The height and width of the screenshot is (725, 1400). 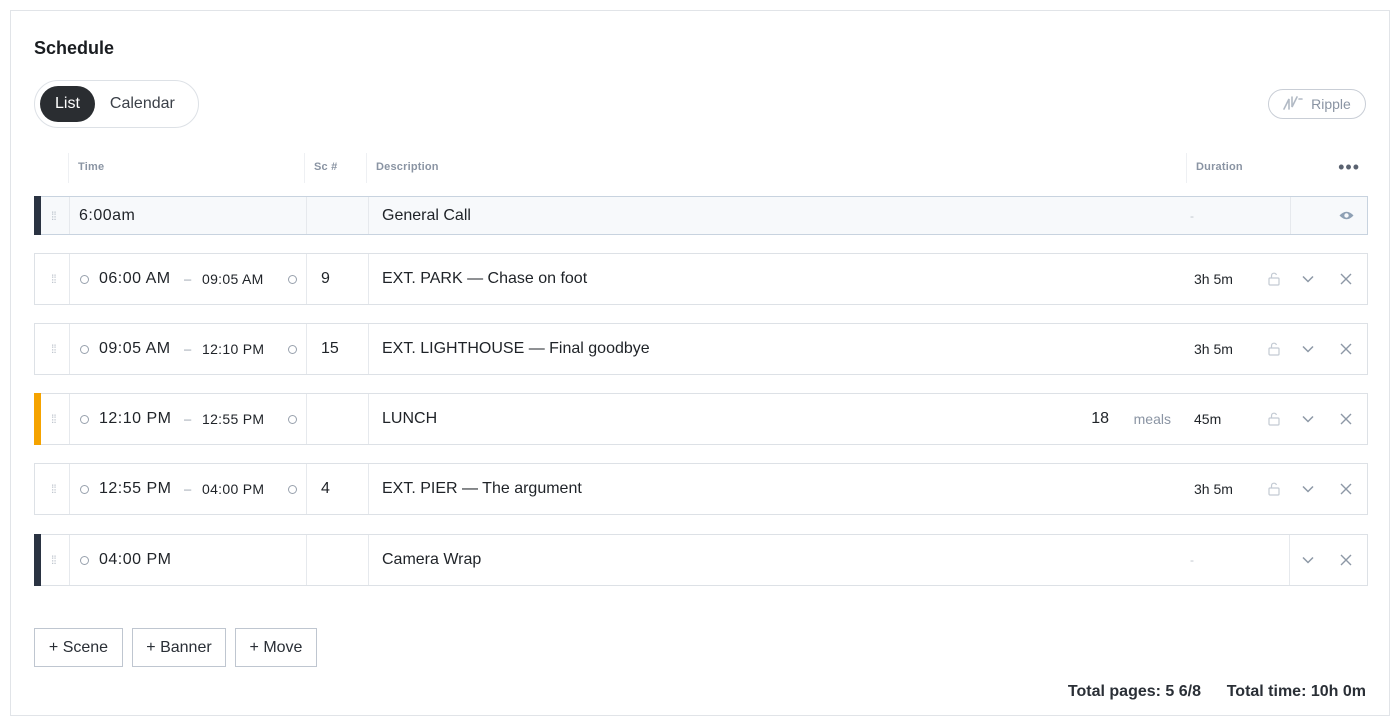 I want to click on add-move-button: + Move, so click(x=276, y=647).